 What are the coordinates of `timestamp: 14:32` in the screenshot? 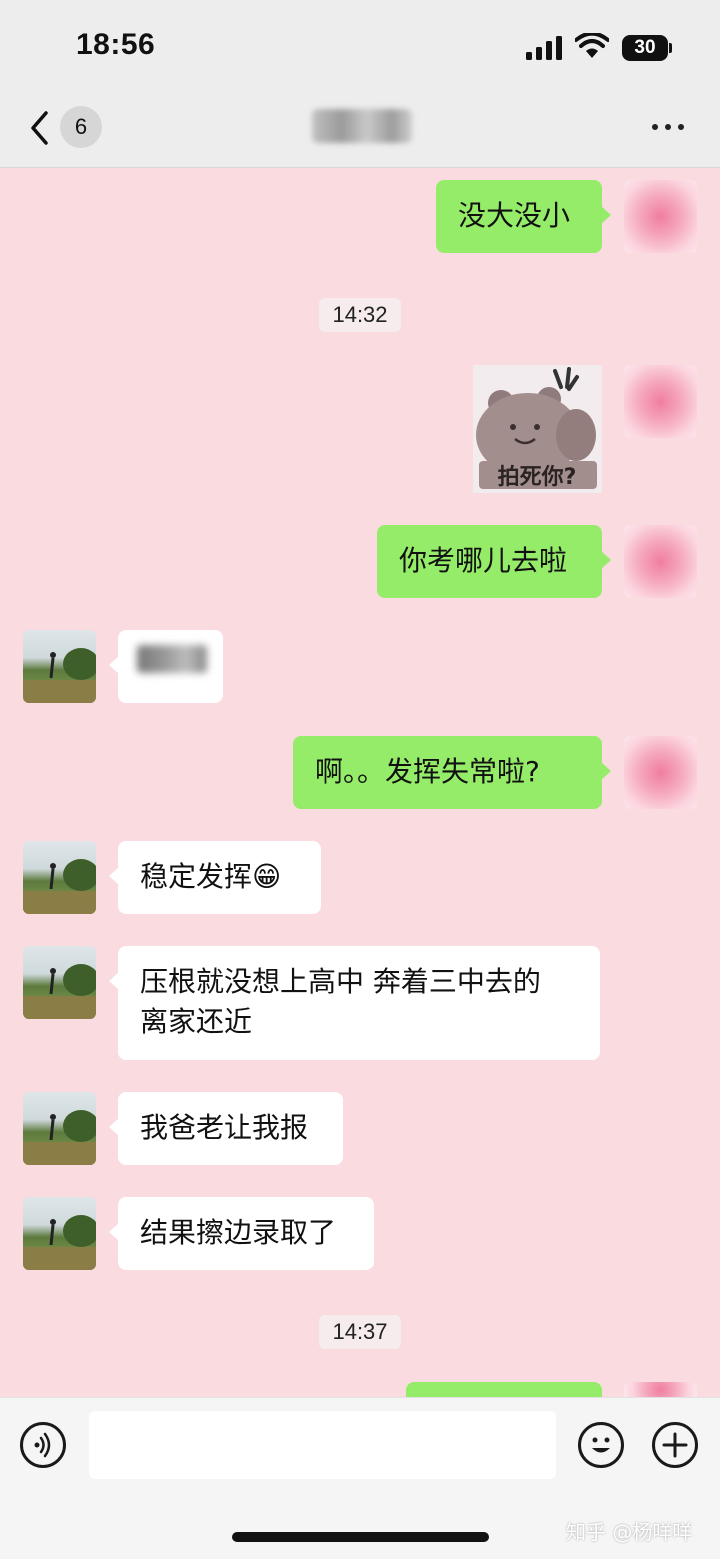 It's located at (360, 315).